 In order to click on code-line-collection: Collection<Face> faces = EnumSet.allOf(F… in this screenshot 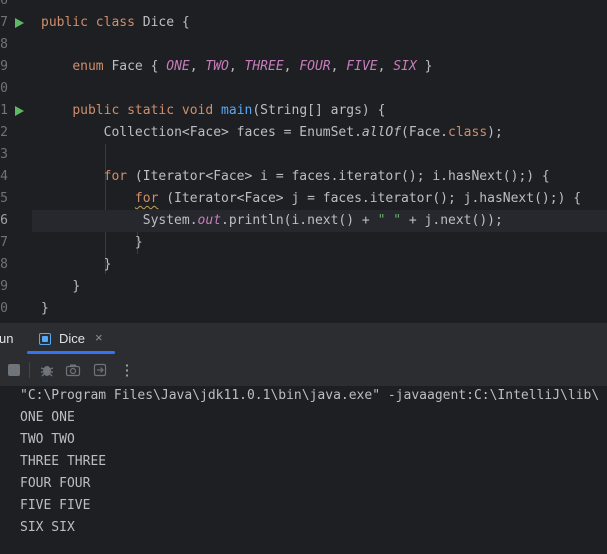, I will do `click(324, 133)`.